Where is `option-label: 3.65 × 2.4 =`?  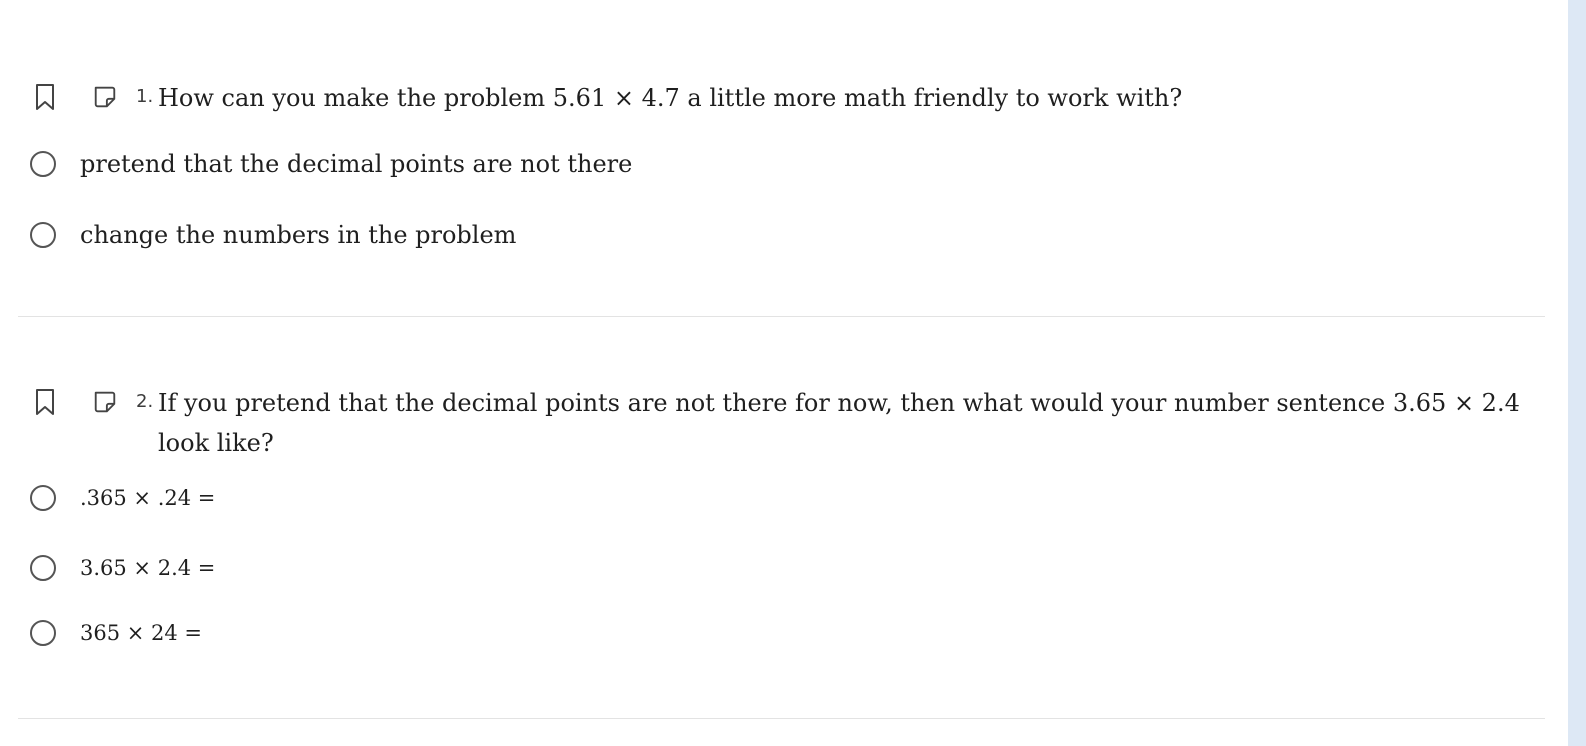
option-label: 3.65 × 2.4 = is located at coordinates (148, 568).